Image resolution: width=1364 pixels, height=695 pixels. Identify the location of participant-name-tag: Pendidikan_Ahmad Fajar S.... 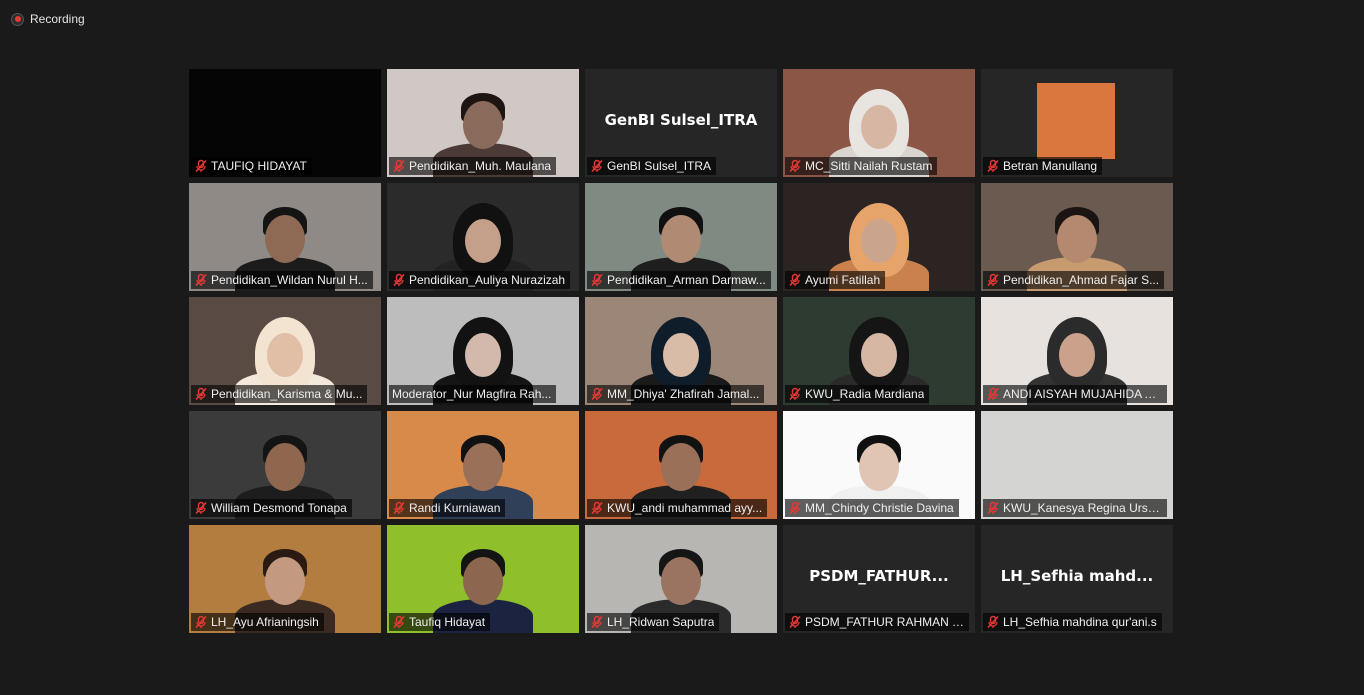
(1074, 280).